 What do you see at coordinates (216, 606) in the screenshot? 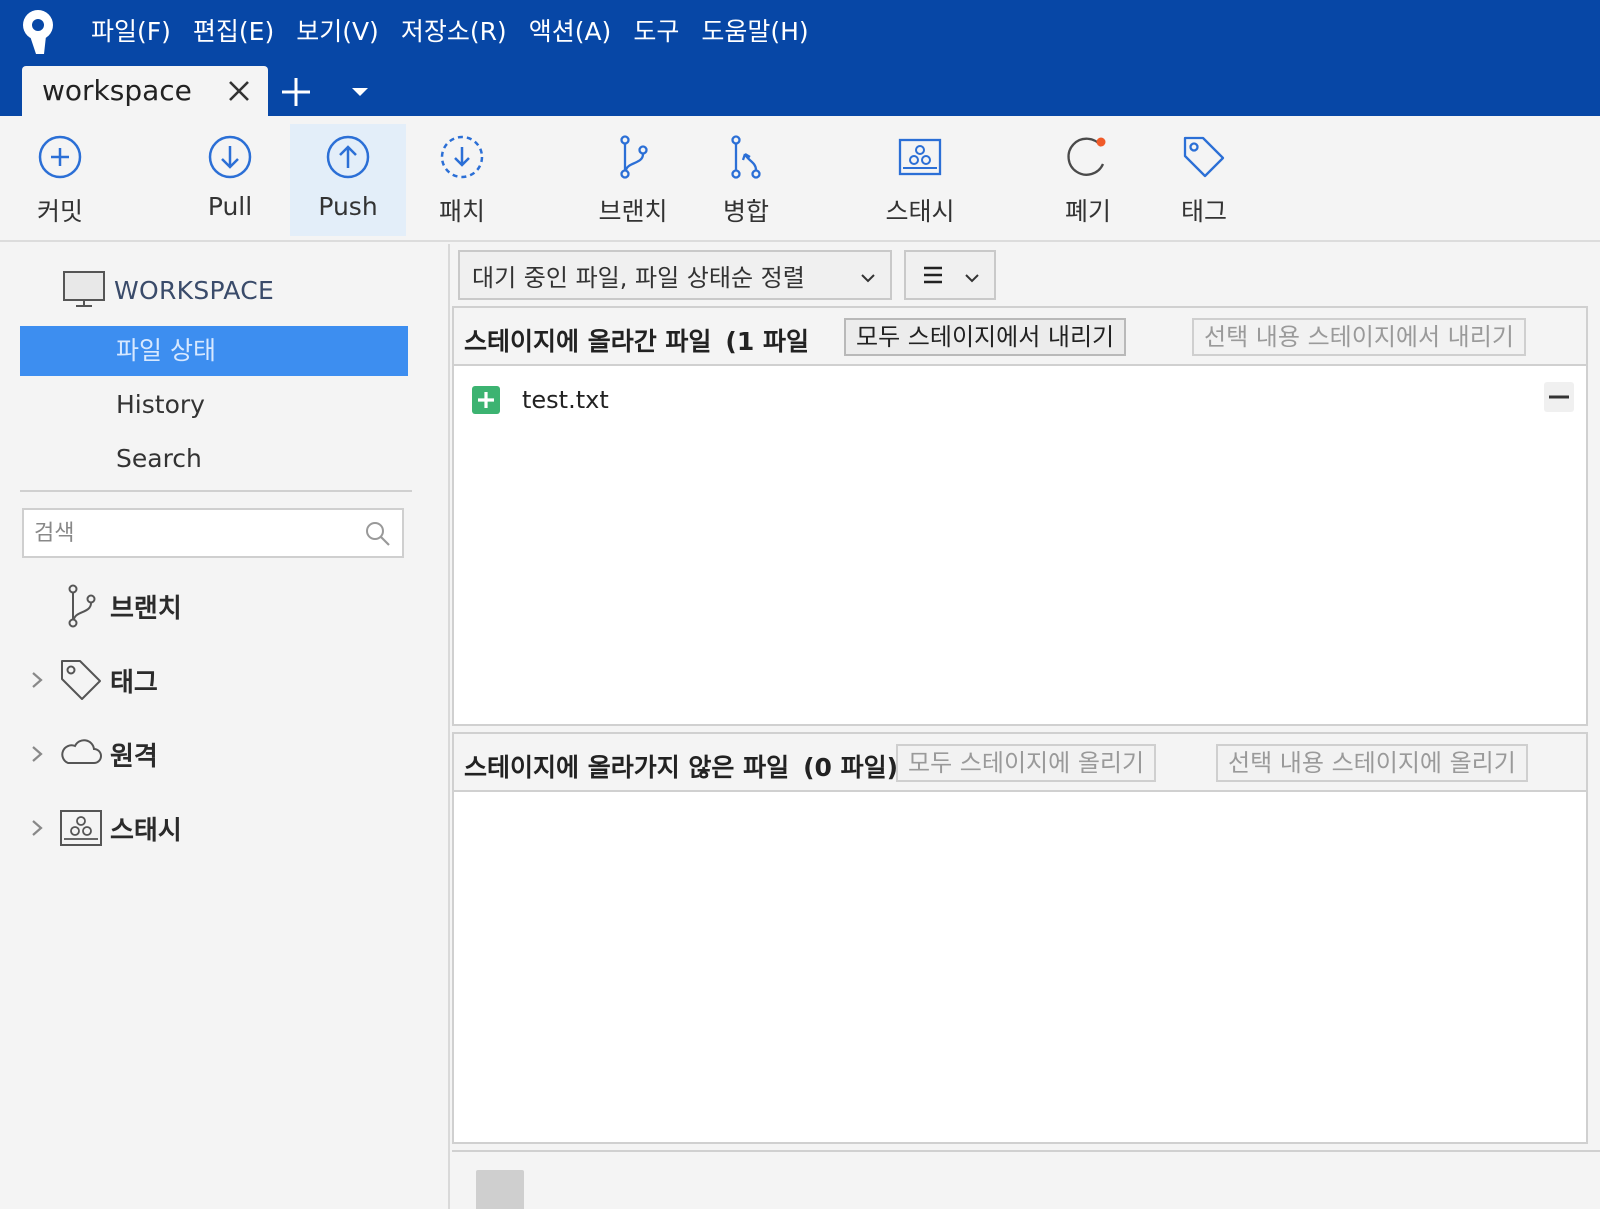
I see `sidebar-section-branches: 브랜치` at bounding box center [216, 606].